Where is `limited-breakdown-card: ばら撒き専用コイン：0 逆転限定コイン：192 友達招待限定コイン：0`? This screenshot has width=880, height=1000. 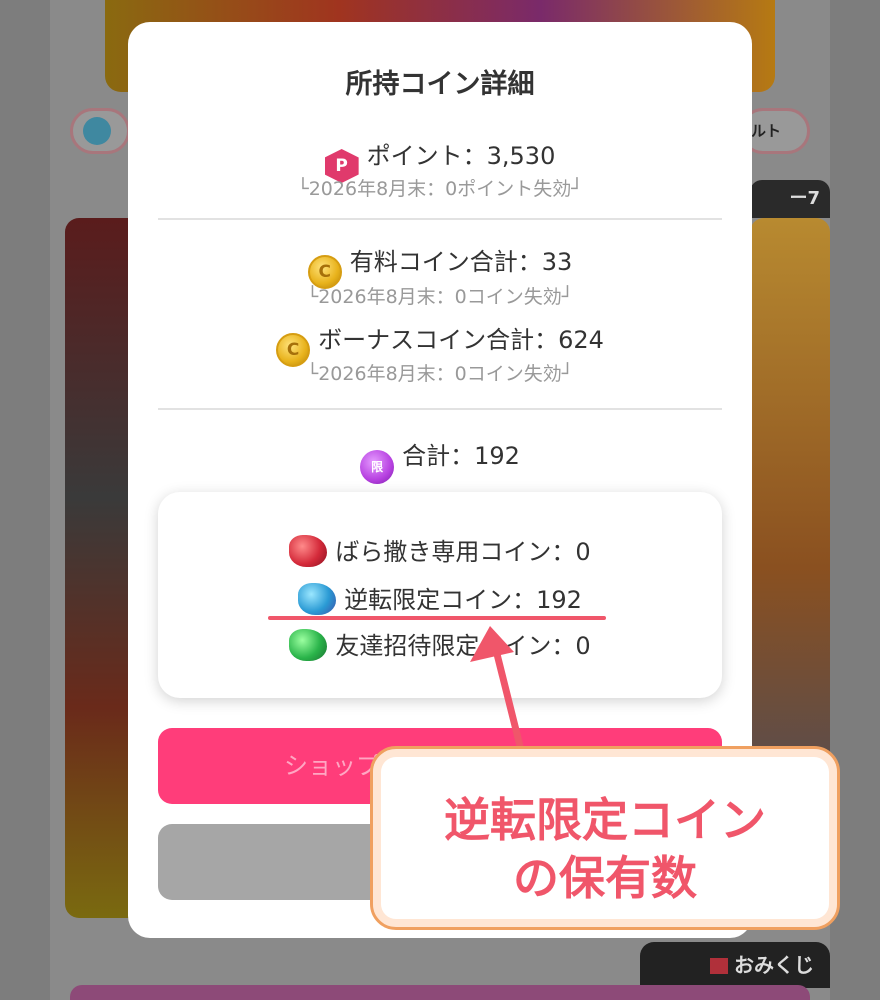 limited-breakdown-card: ばら撒き専用コイン：0 逆転限定コイン：192 友達招待限定コイン：0 is located at coordinates (440, 595).